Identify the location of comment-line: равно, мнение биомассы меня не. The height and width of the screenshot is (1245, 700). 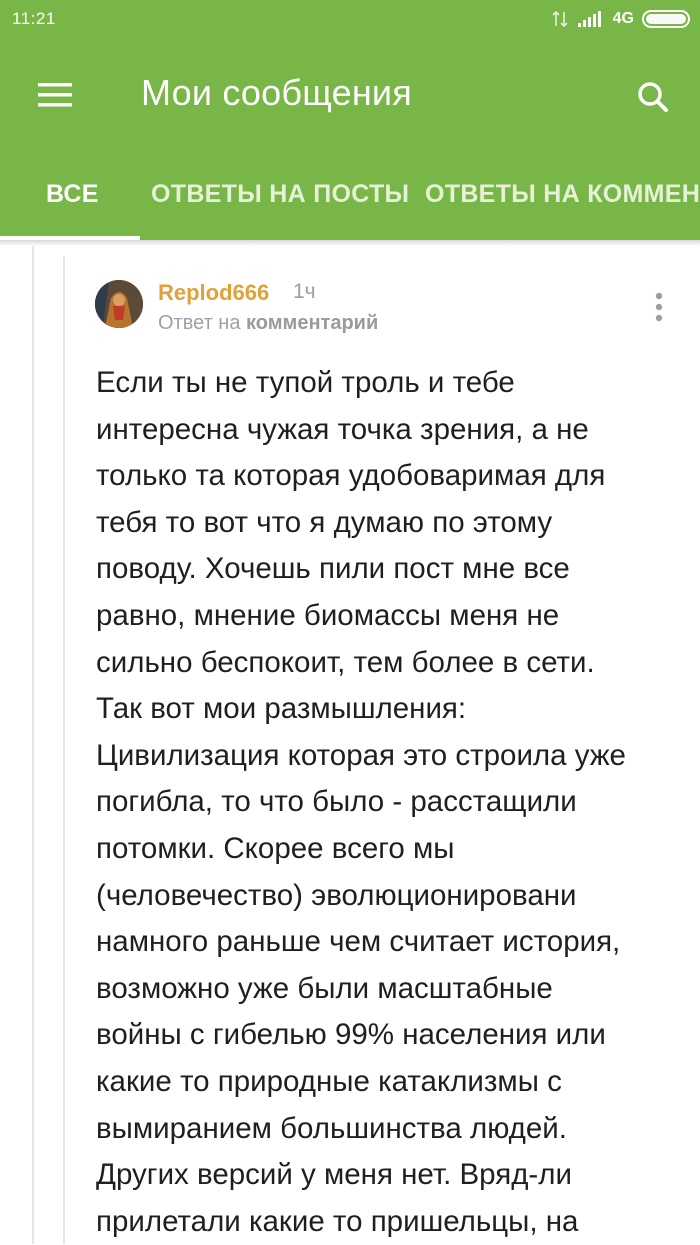
(328, 615).